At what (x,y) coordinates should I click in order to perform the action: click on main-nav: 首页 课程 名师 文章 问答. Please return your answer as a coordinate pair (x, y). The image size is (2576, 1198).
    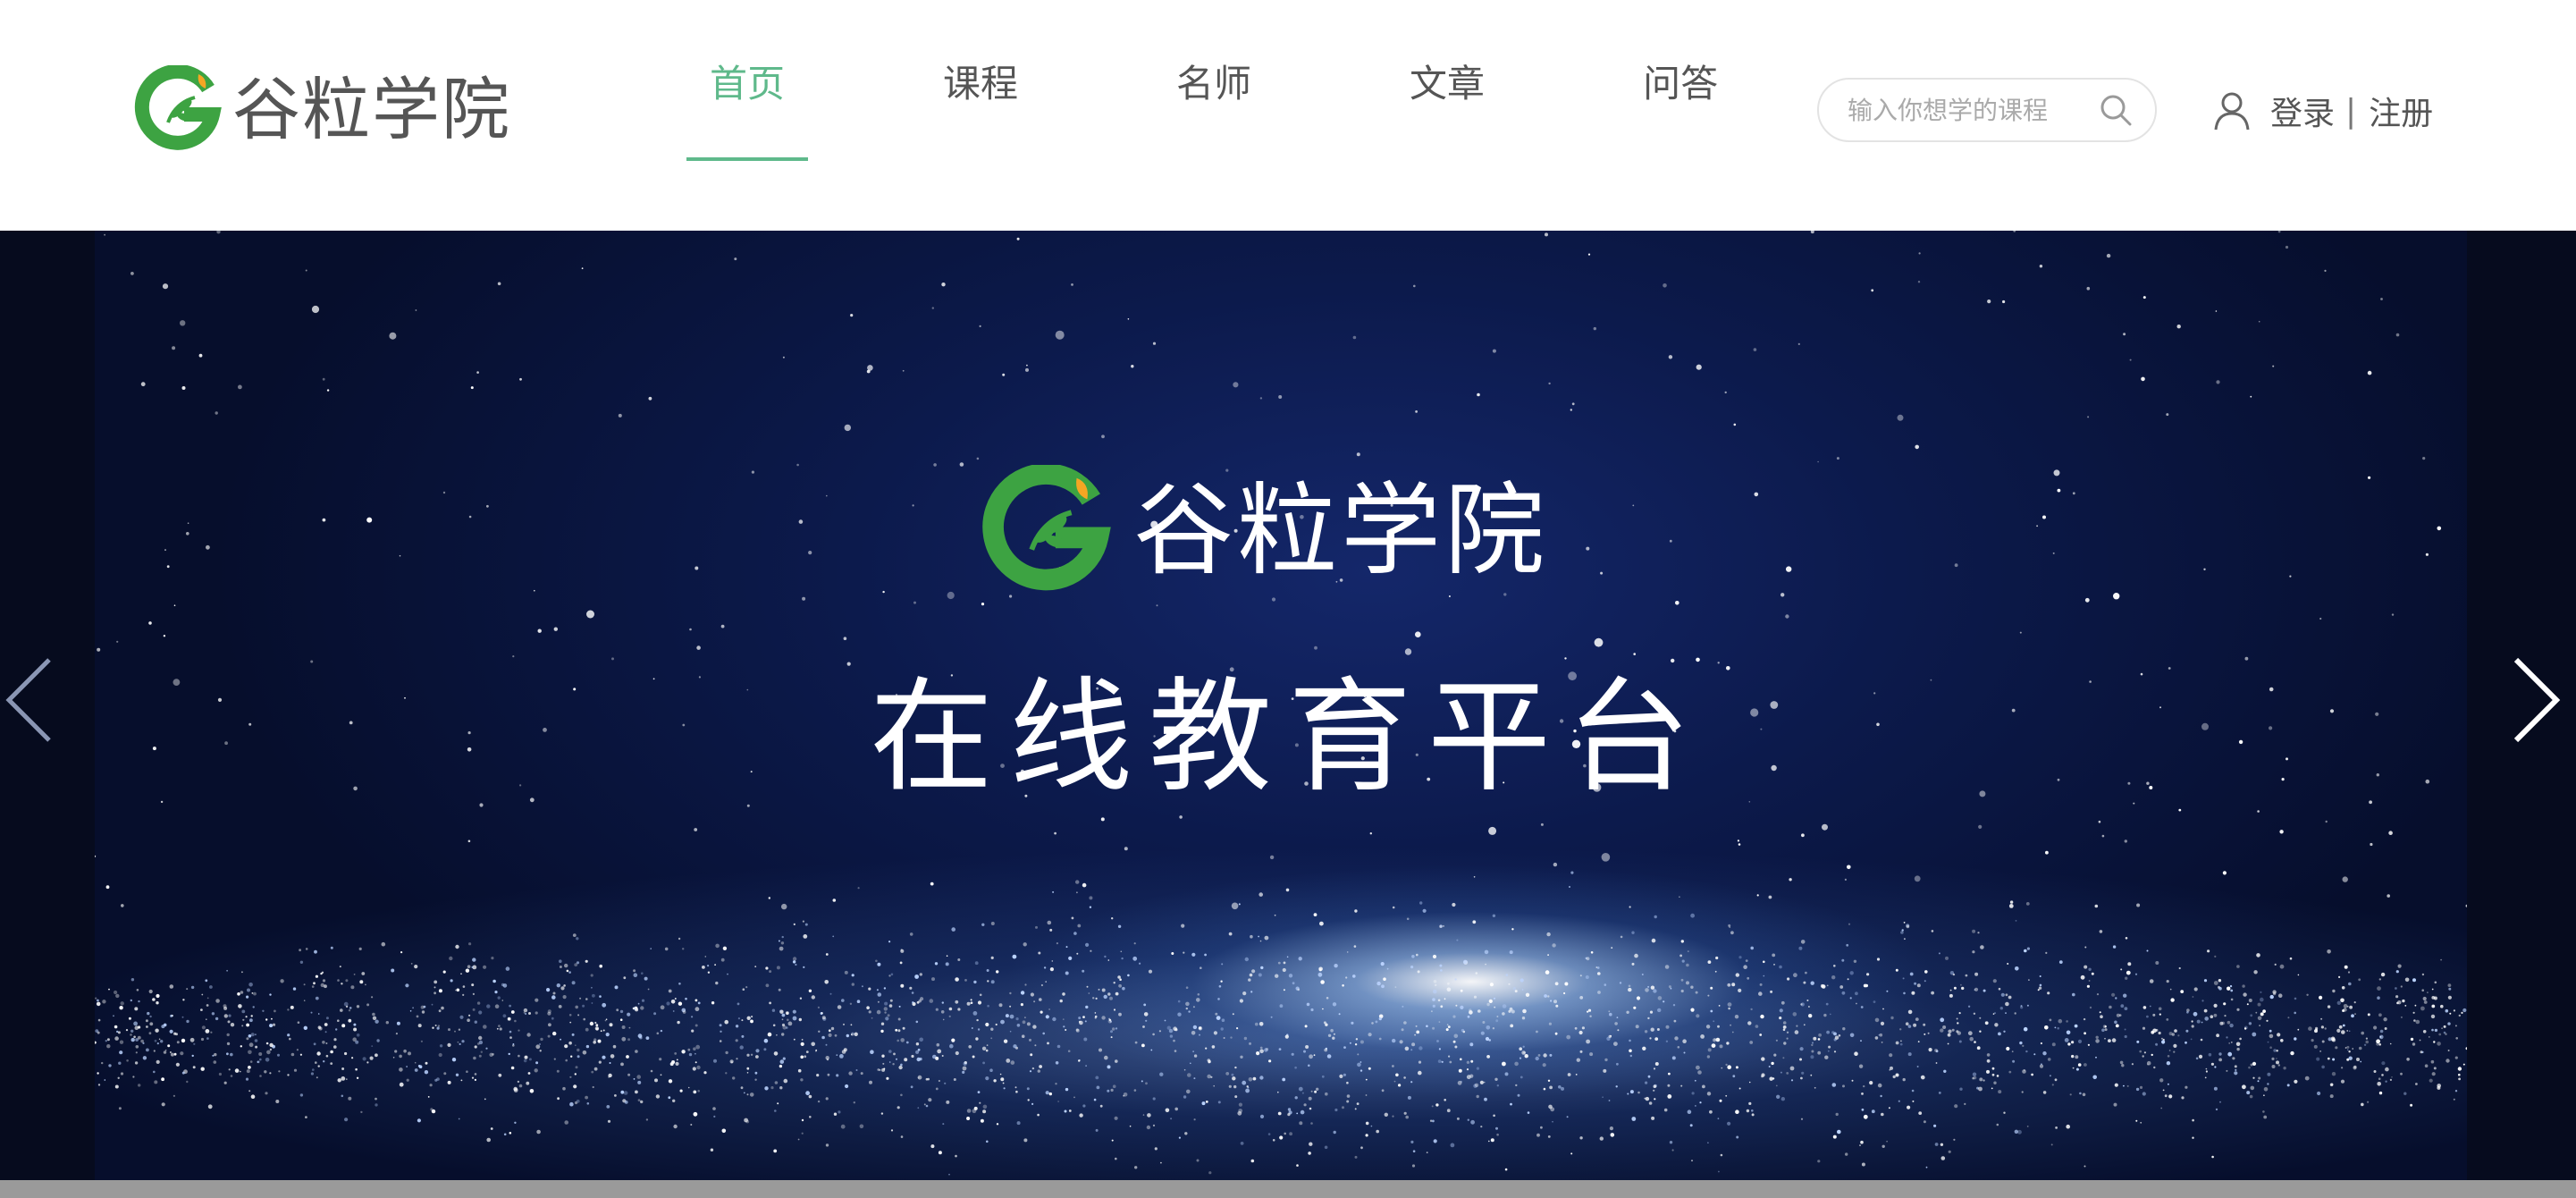
    Looking at the image, I should click on (1269, 115).